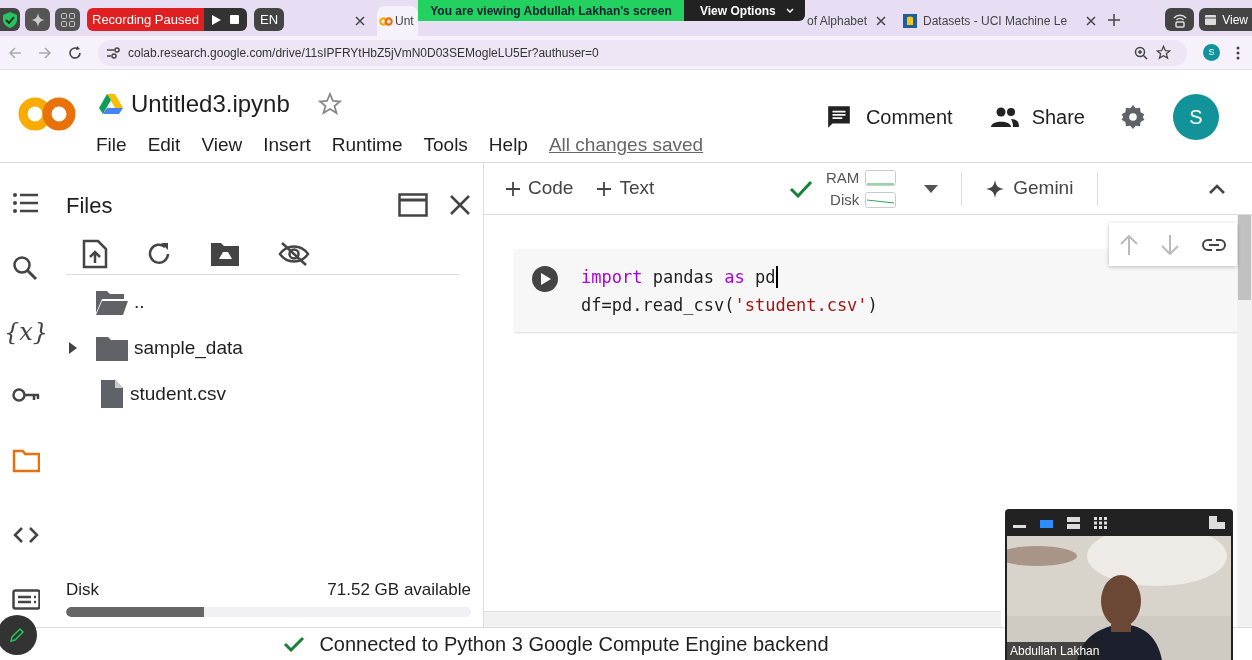 The height and width of the screenshot is (660, 1252). Describe the element at coordinates (1141, 52) in the screenshot. I see `zoom-icon` at that location.